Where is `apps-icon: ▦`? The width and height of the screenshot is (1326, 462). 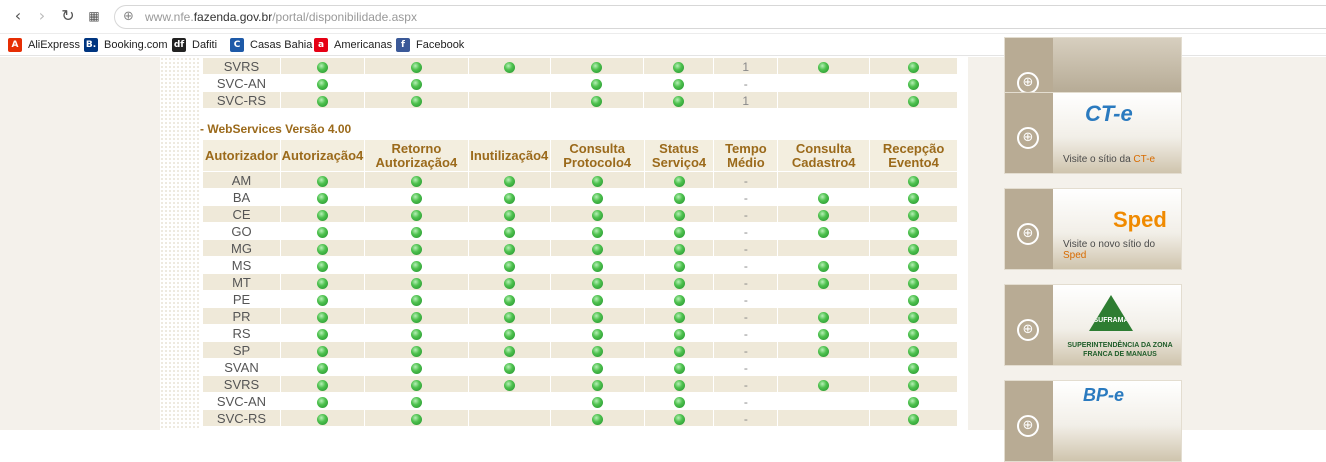
apps-icon: ▦ is located at coordinates (94, 16).